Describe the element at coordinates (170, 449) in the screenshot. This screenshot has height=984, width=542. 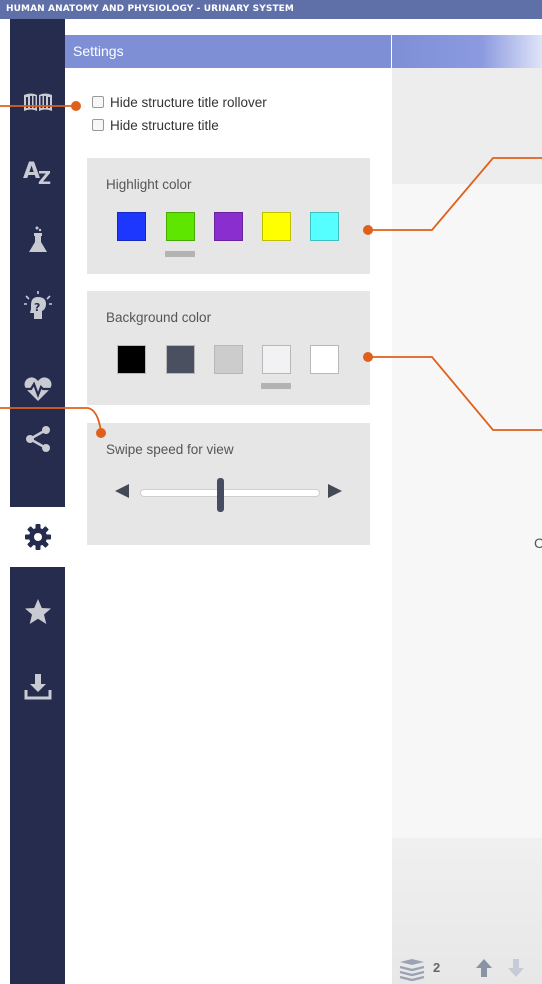
I see `swipe-speed-label: Swipe speed for view` at that location.